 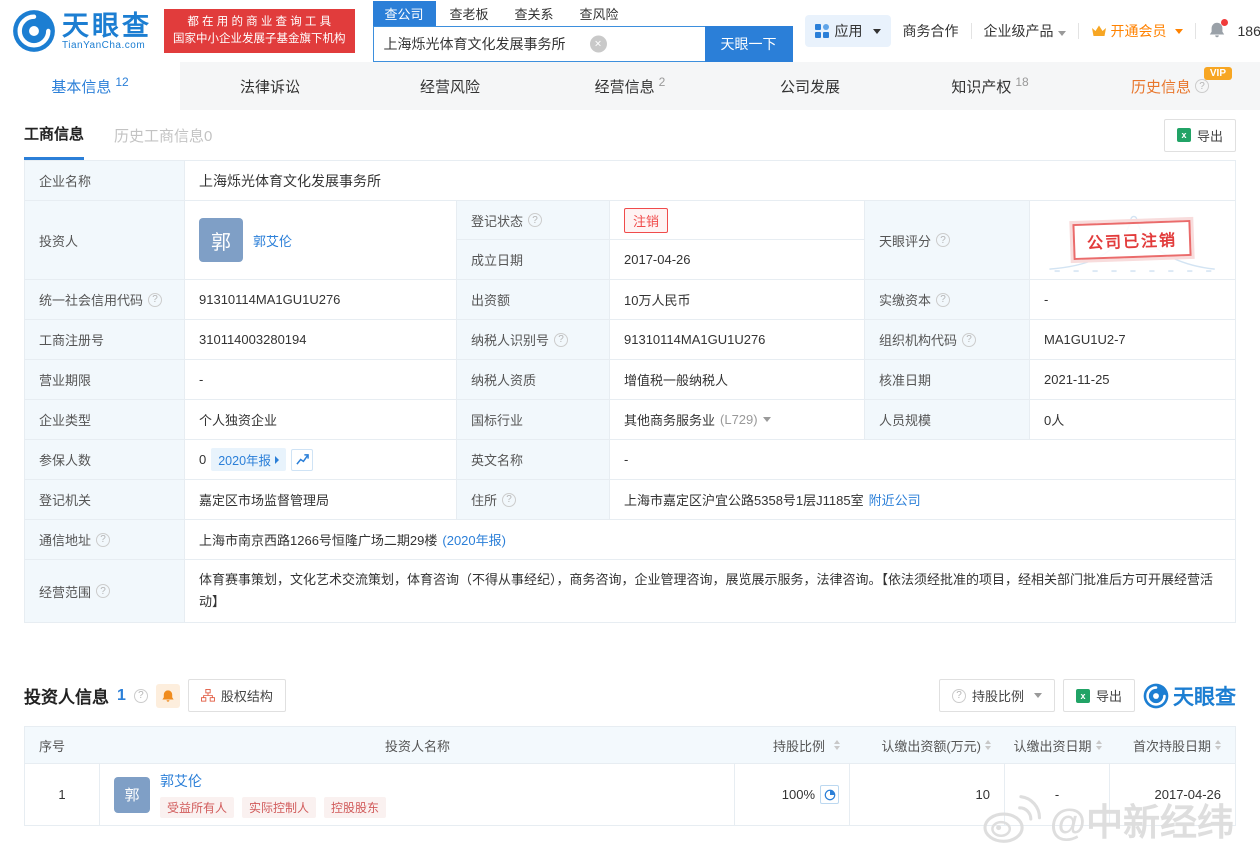 I want to click on business-scope-label: 经营范围, so click(x=105, y=591).